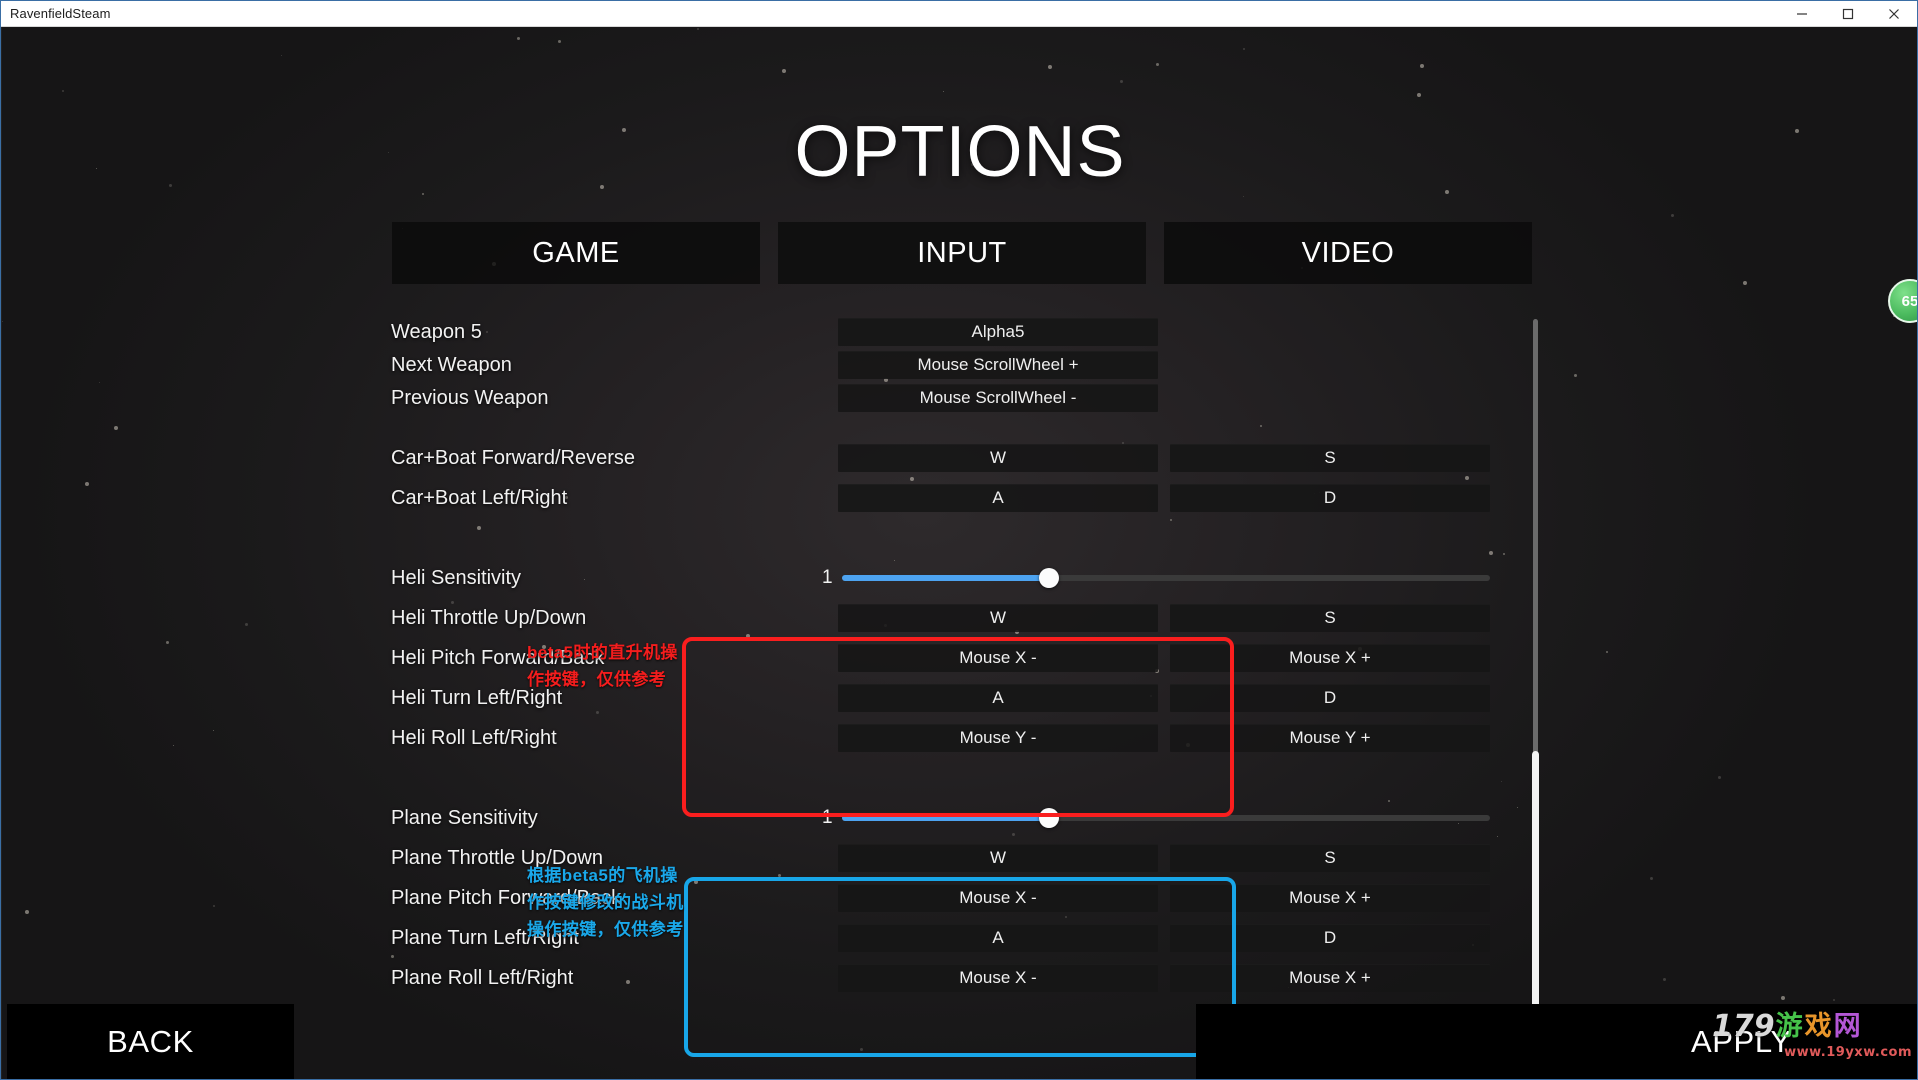 The image size is (1918, 1080). What do you see at coordinates (1535, 539) in the screenshot?
I see `scrollbar-track` at bounding box center [1535, 539].